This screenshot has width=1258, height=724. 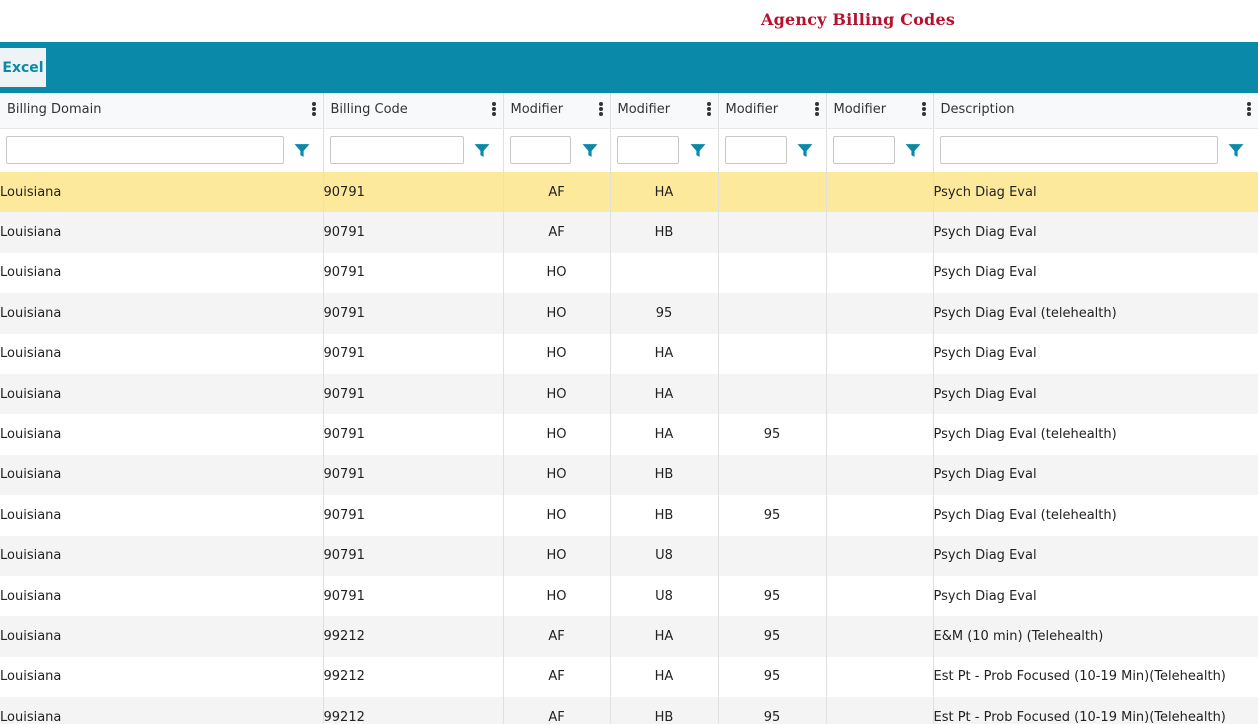 What do you see at coordinates (664, 273) in the screenshot?
I see `modifier-2-cell` at bounding box center [664, 273].